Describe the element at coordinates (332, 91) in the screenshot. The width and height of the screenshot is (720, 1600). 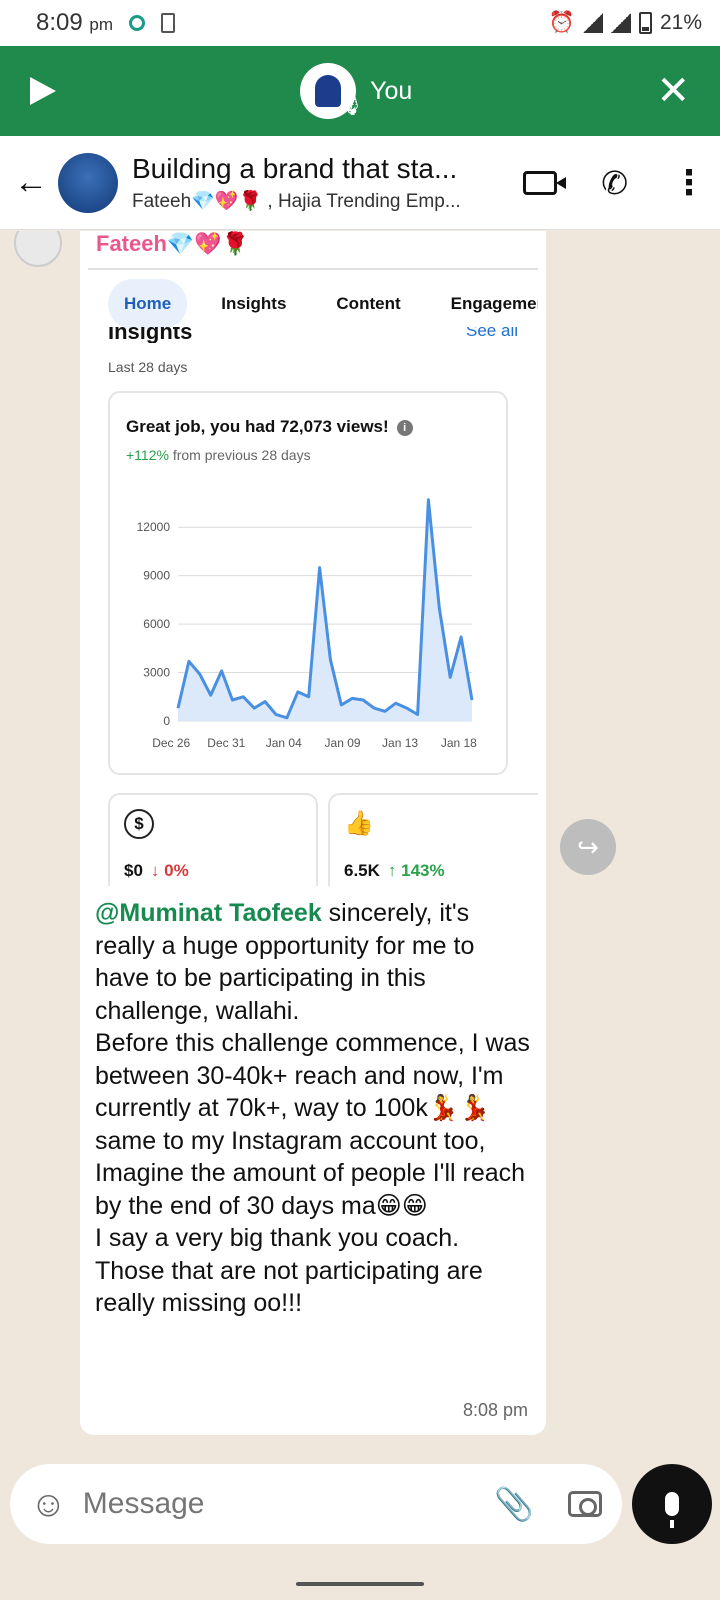
I see `avatar: 🎙` at that location.